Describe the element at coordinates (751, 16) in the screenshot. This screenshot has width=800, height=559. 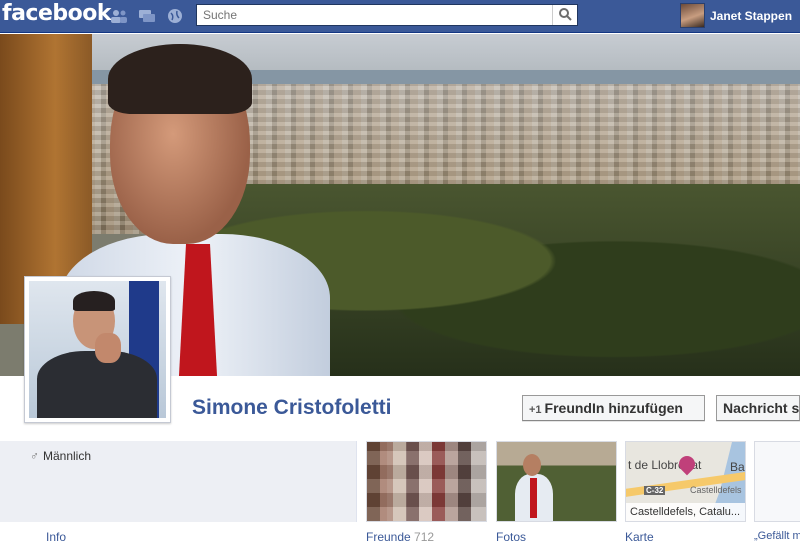
I see `current-user-name: Janet Stappen` at that location.